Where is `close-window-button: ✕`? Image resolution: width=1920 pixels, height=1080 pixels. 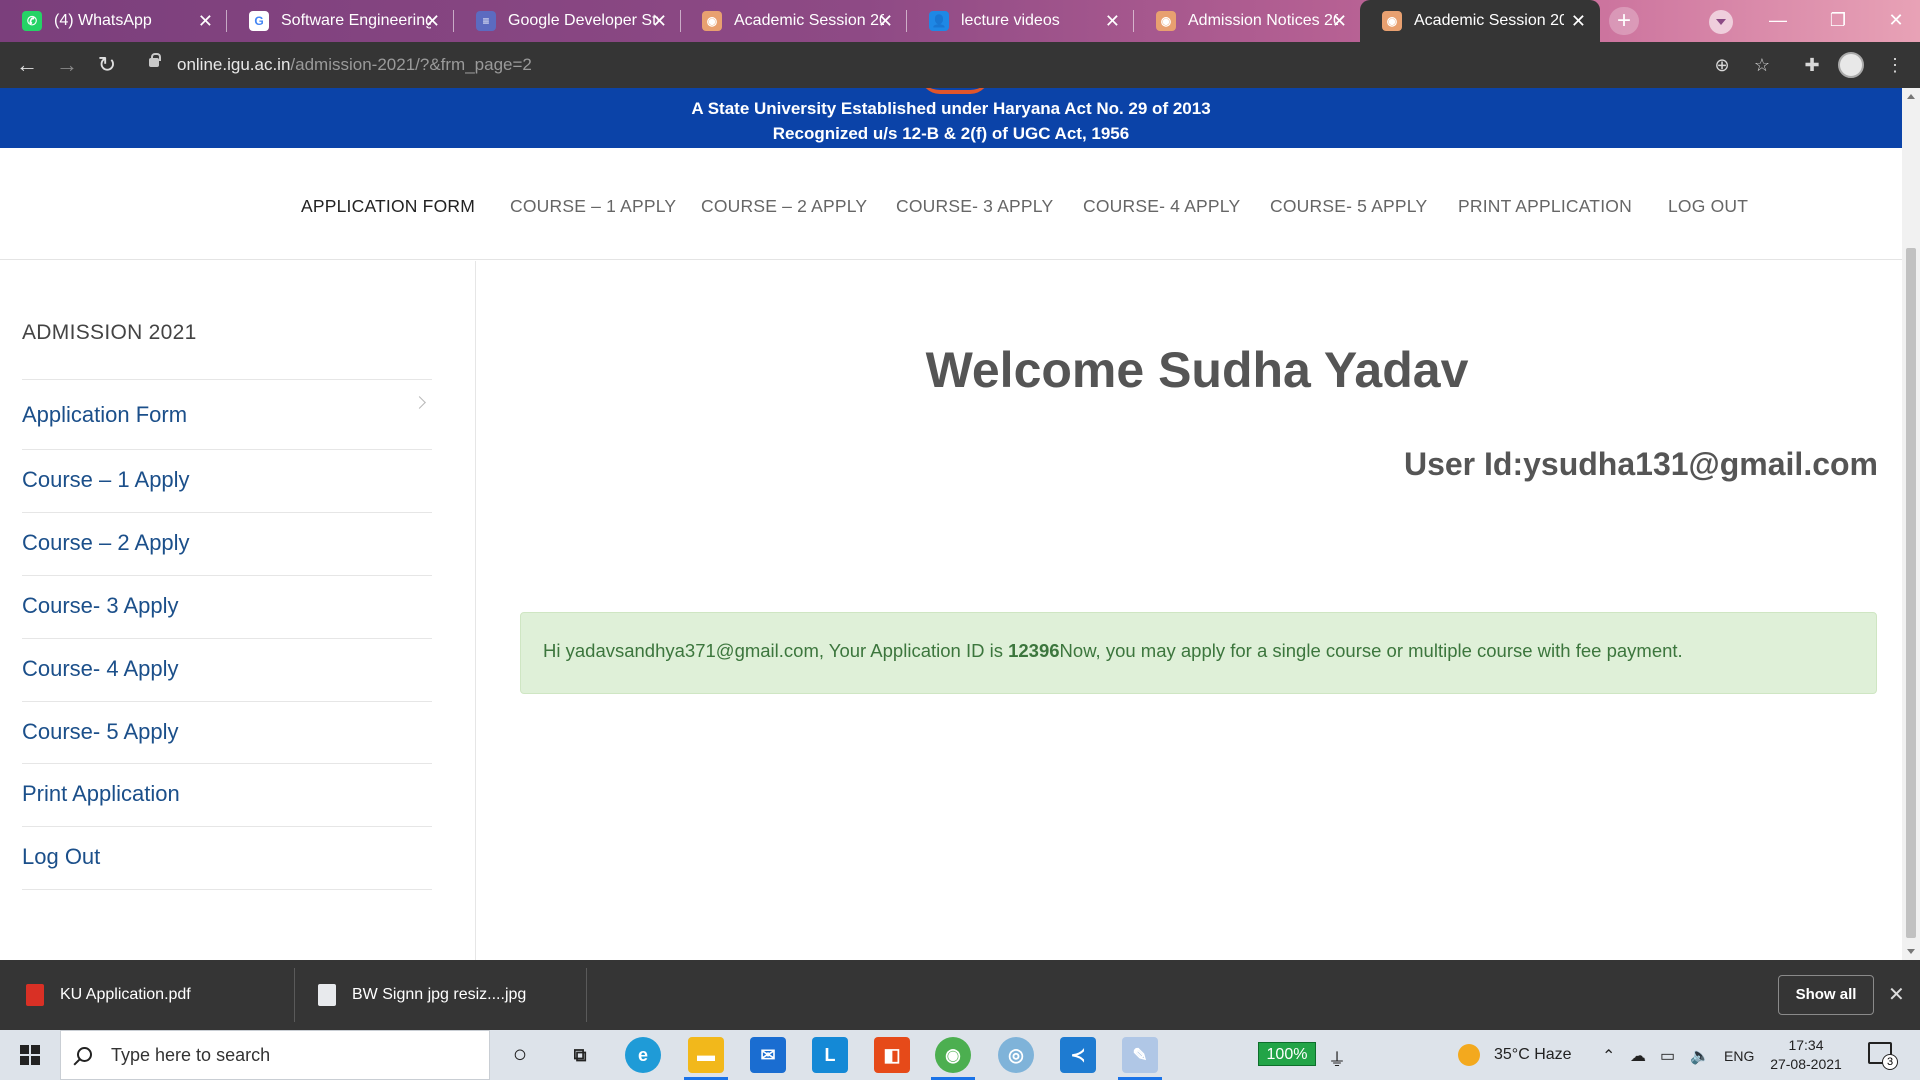
close-window-button: ✕ is located at coordinates (1893, 21).